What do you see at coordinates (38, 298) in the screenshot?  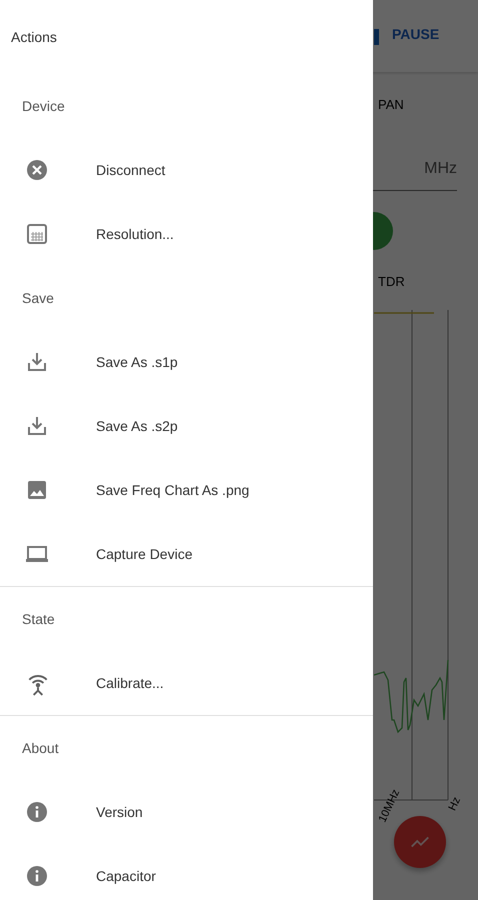 I see `section-header: Save` at bounding box center [38, 298].